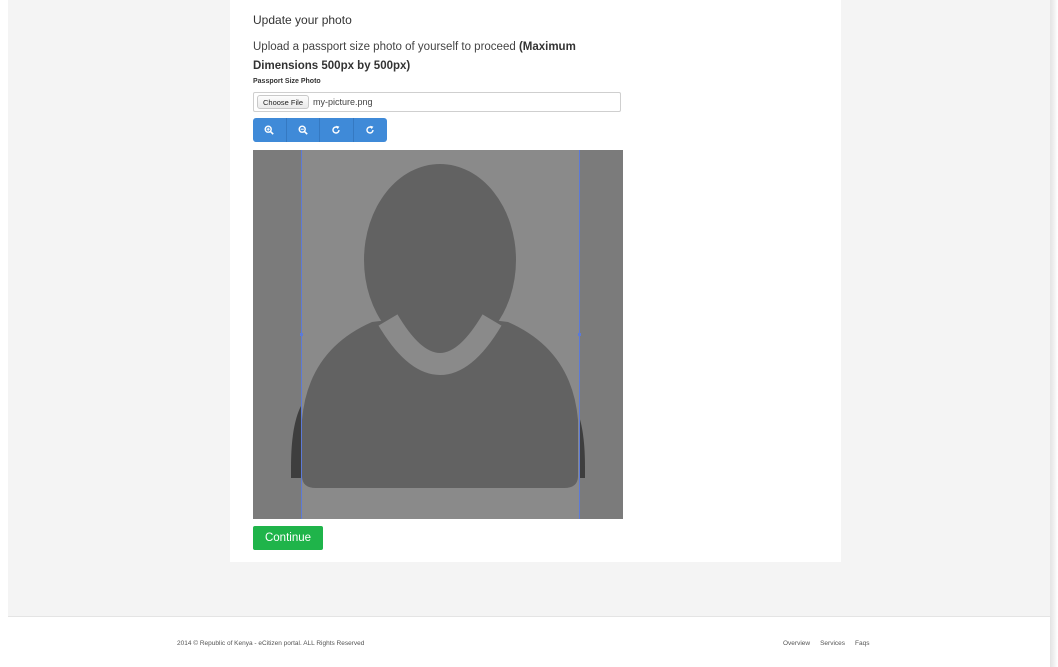  I want to click on file-input: Choose File my-picture.png, so click(437, 102).